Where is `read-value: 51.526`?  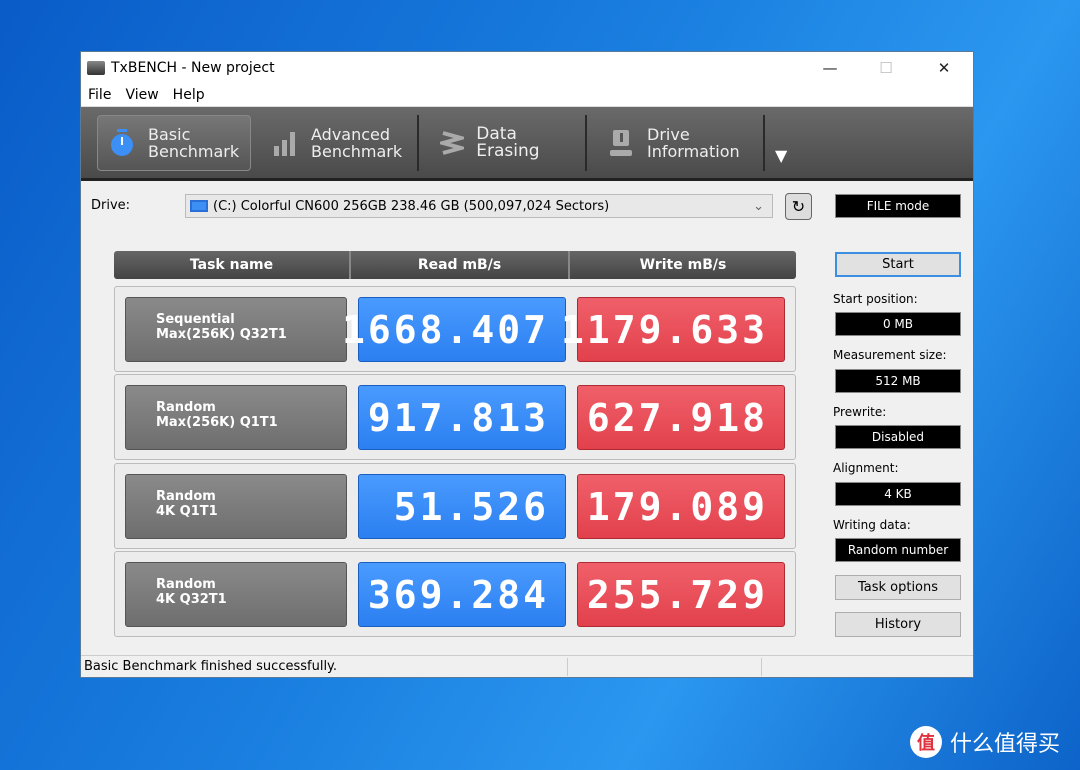
read-value: 51.526 is located at coordinates (462, 506).